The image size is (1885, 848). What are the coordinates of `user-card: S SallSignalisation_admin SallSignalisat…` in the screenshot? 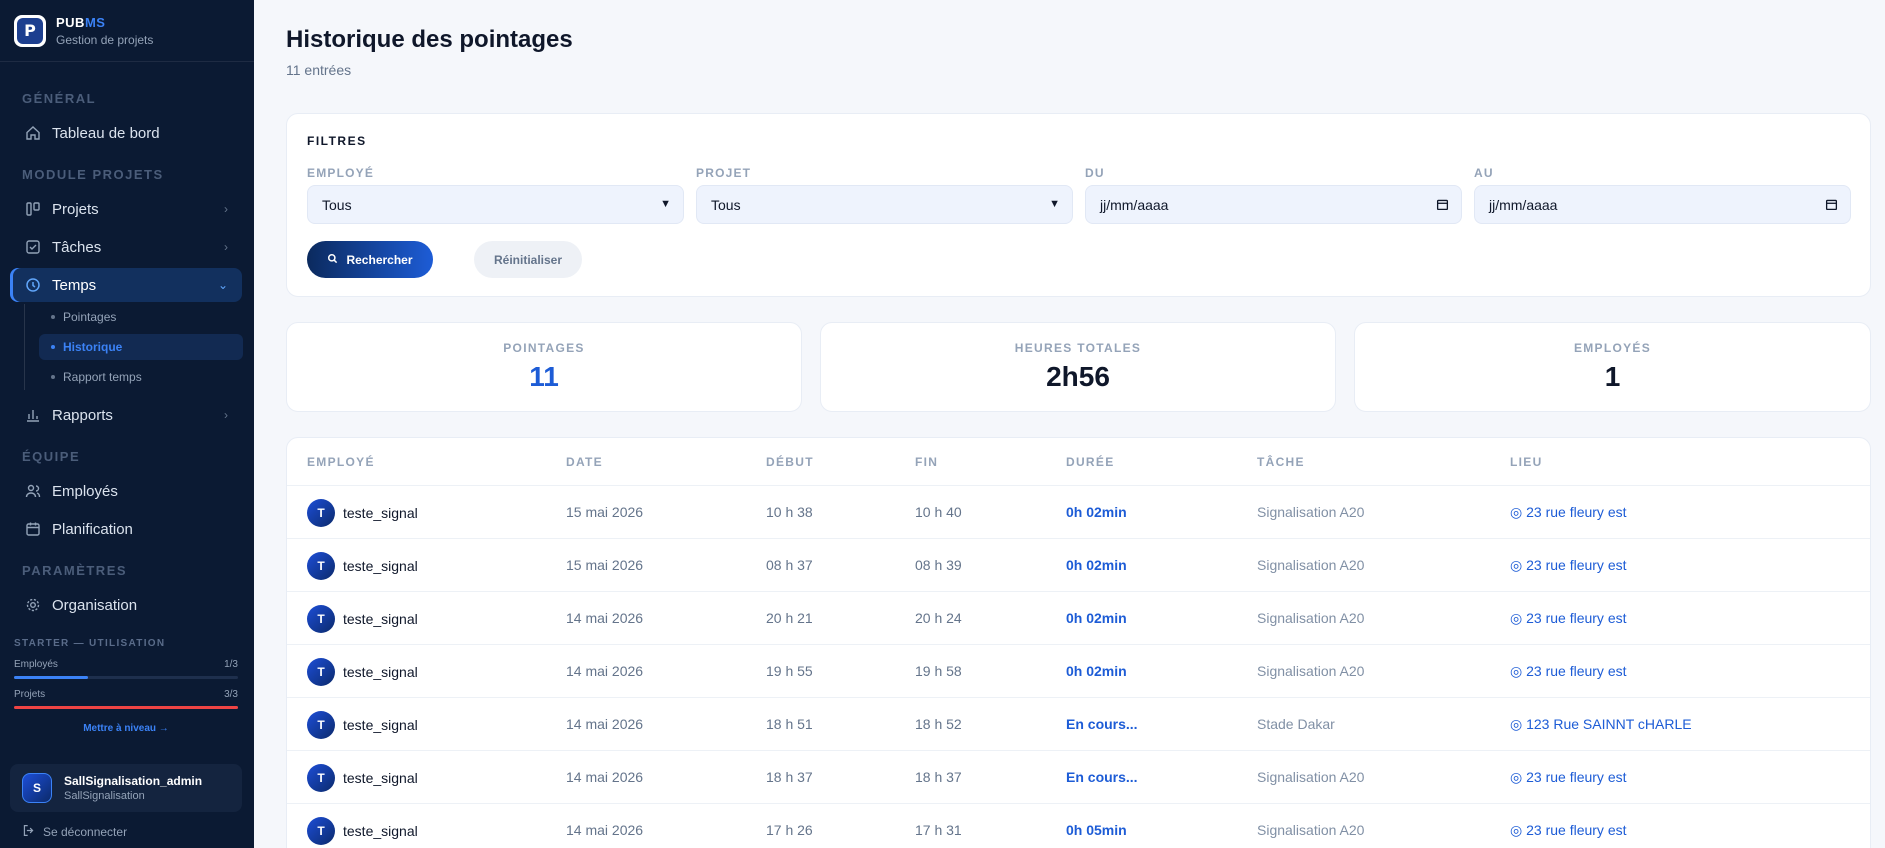 It's located at (126, 788).